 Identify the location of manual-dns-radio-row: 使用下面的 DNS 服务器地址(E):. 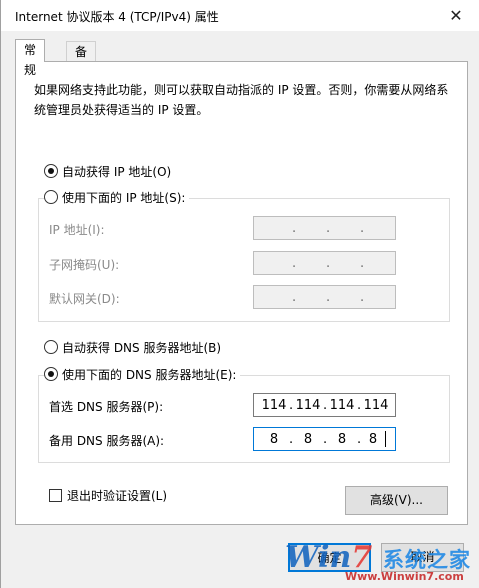
(142, 374).